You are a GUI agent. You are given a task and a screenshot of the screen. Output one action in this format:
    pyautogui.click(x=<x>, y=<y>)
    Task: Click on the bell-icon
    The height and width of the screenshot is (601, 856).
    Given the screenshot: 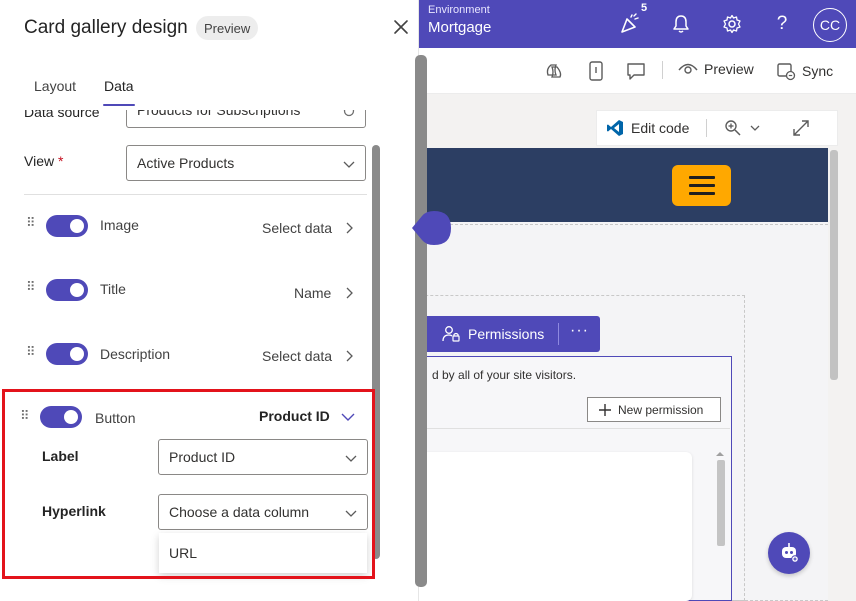 What is the action you would take?
    pyautogui.click(x=681, y=24)
    